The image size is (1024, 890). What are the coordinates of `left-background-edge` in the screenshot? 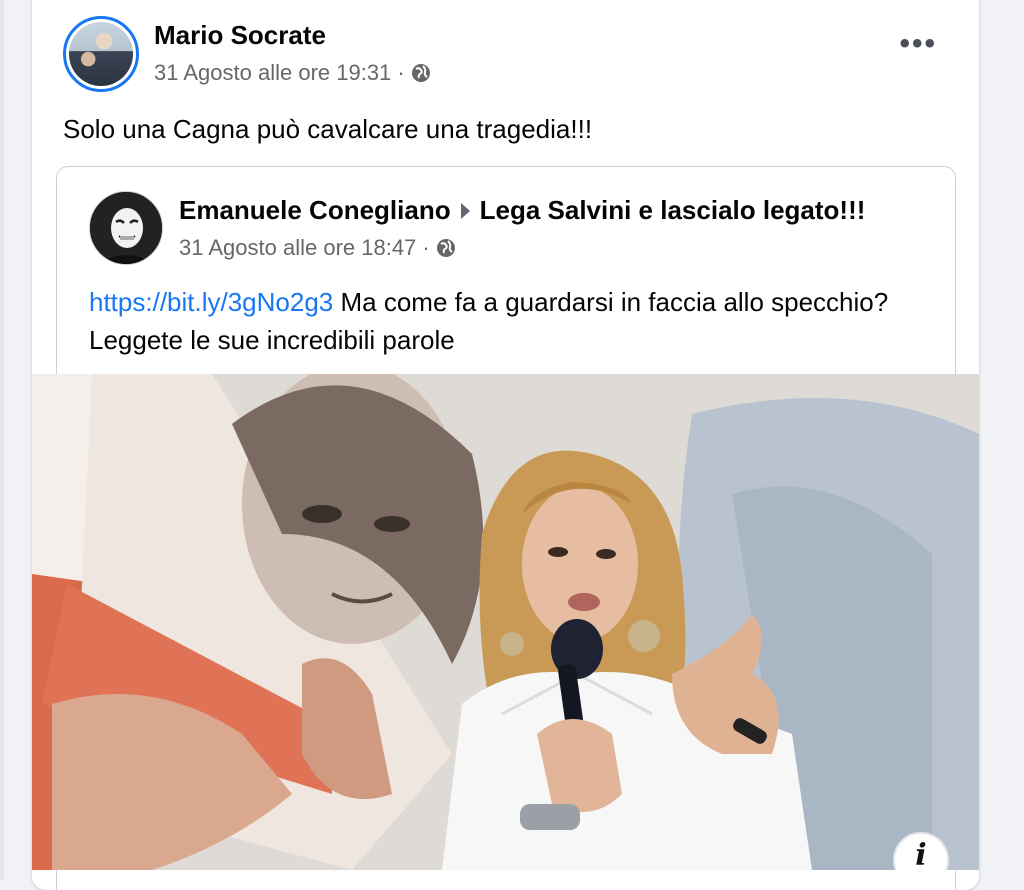 It's located at (2, 440).